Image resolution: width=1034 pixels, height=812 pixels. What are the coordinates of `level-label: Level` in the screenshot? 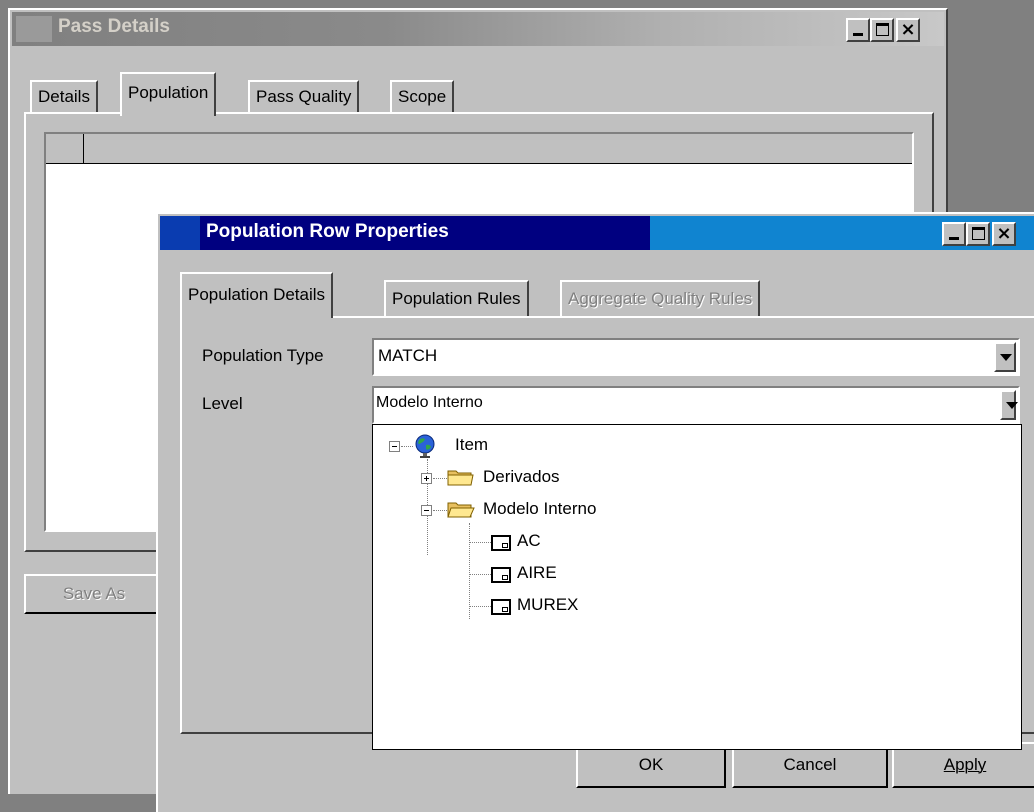 It's located at (222, 403).